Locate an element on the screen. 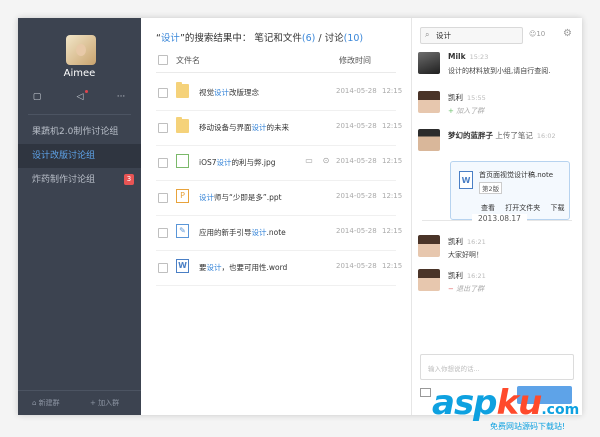 This screenshot has width=600, height=437. sidebar-item-group-3: 炸药制作讨论组 3 is located at coordinates (79, 180).